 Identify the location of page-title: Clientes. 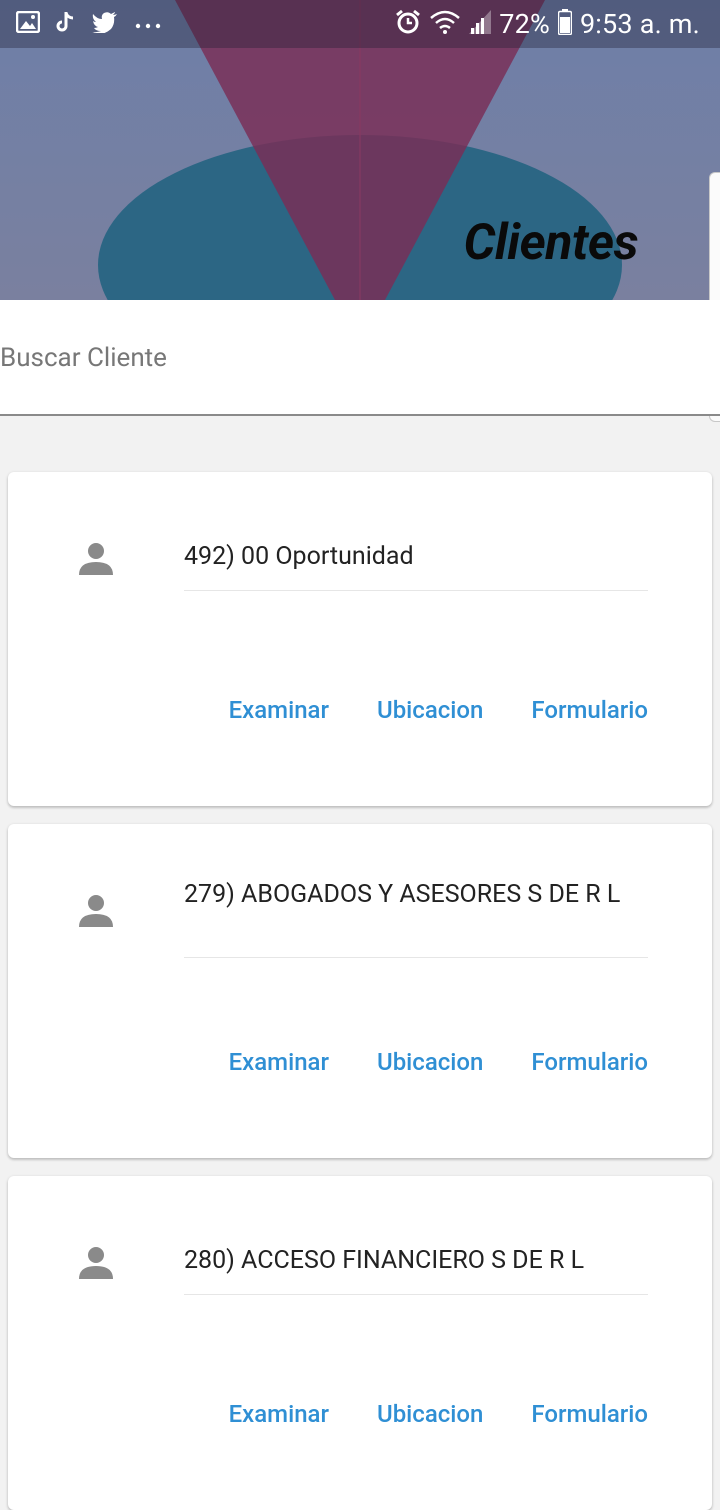
(551, 243).